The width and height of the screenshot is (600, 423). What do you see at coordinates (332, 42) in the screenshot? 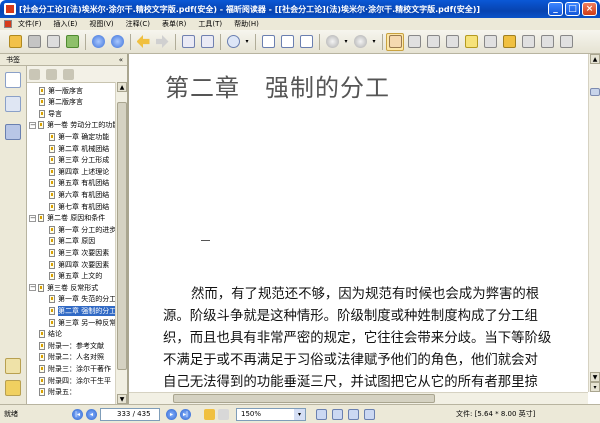
I see `zoom-out-button` at bounding box center [332, 42].